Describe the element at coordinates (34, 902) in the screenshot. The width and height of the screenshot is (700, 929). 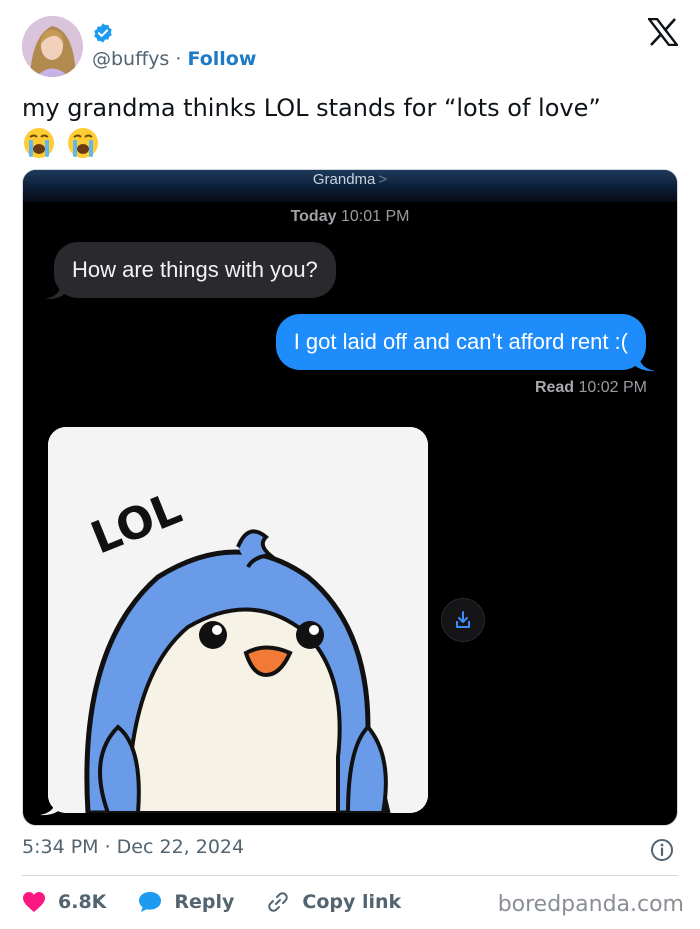
I see `heart-icon` at that location.